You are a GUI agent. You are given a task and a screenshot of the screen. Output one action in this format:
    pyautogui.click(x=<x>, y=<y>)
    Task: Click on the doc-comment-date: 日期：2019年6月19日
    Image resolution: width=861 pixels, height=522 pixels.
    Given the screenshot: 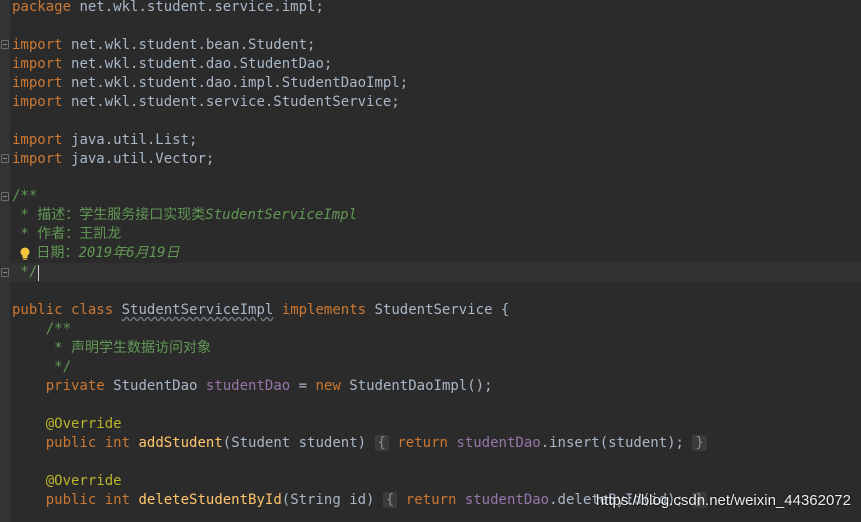 What is the action you would take?
    pyautogui.click(x=95, y=253)
    